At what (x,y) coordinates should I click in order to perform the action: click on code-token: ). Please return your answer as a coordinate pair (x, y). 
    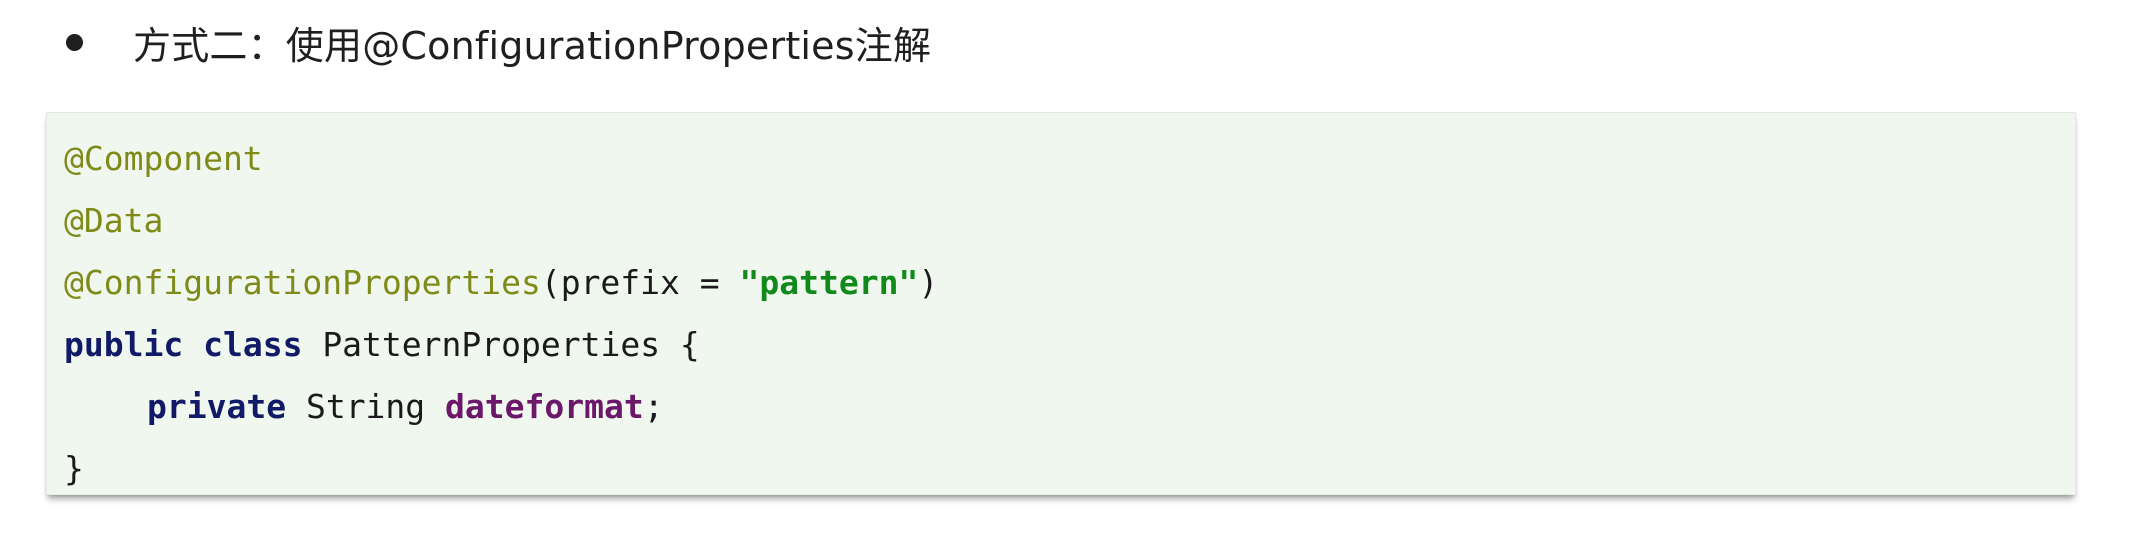
    Looking at the image, I should click on (928, 282).